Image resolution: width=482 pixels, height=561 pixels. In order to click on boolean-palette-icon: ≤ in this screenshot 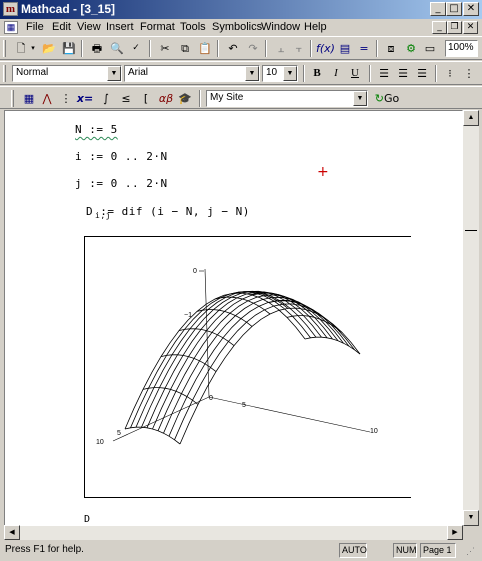, I will do `click(126, 98)`.